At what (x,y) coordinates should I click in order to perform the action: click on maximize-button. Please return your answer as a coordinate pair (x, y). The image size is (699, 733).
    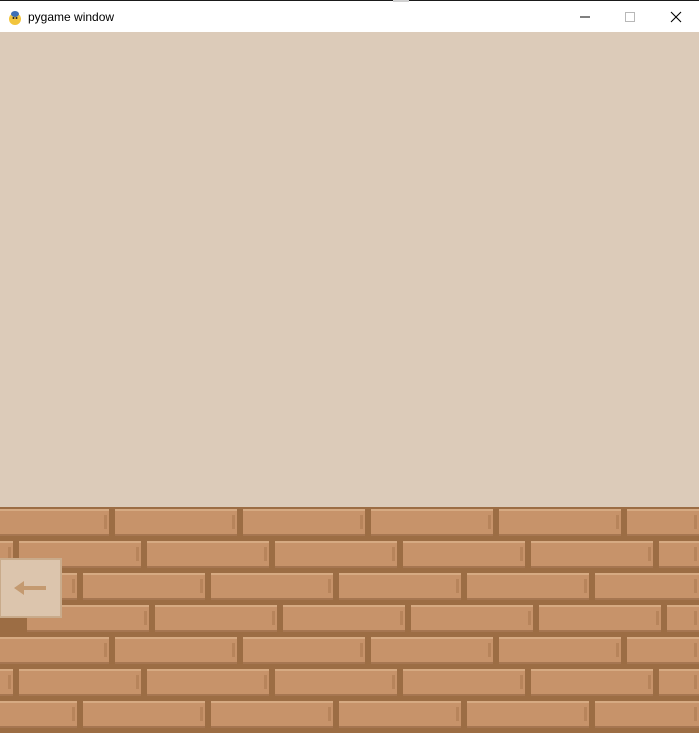
    Looking at the image, I should click on (630, 17).